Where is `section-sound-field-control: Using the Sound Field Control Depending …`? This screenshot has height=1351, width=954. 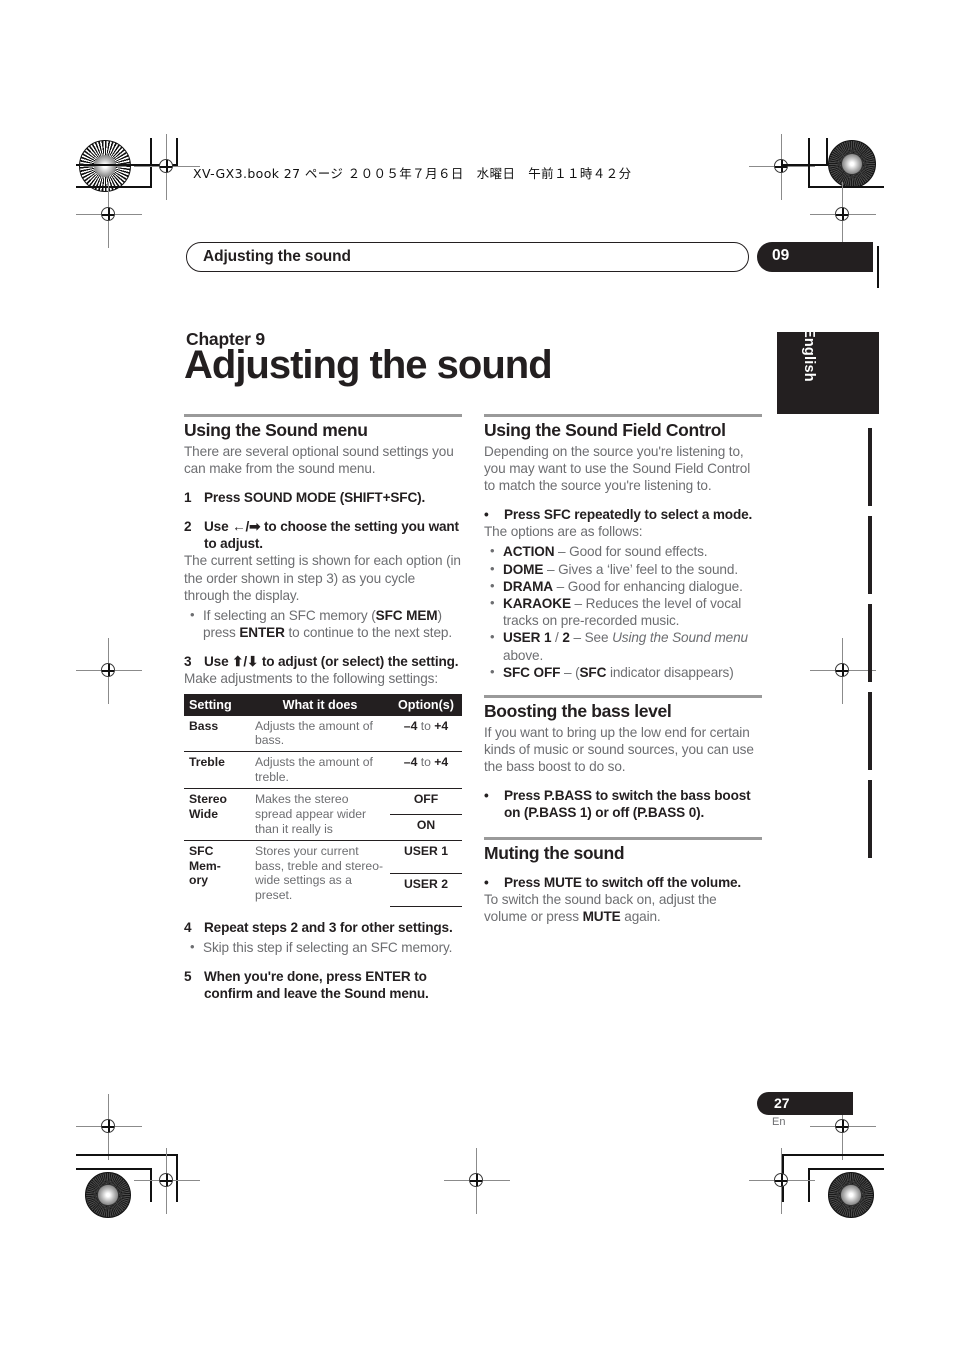
section-sound-field-control: Using the Sound Field Control Depending … is located at coordinates (623, 547).